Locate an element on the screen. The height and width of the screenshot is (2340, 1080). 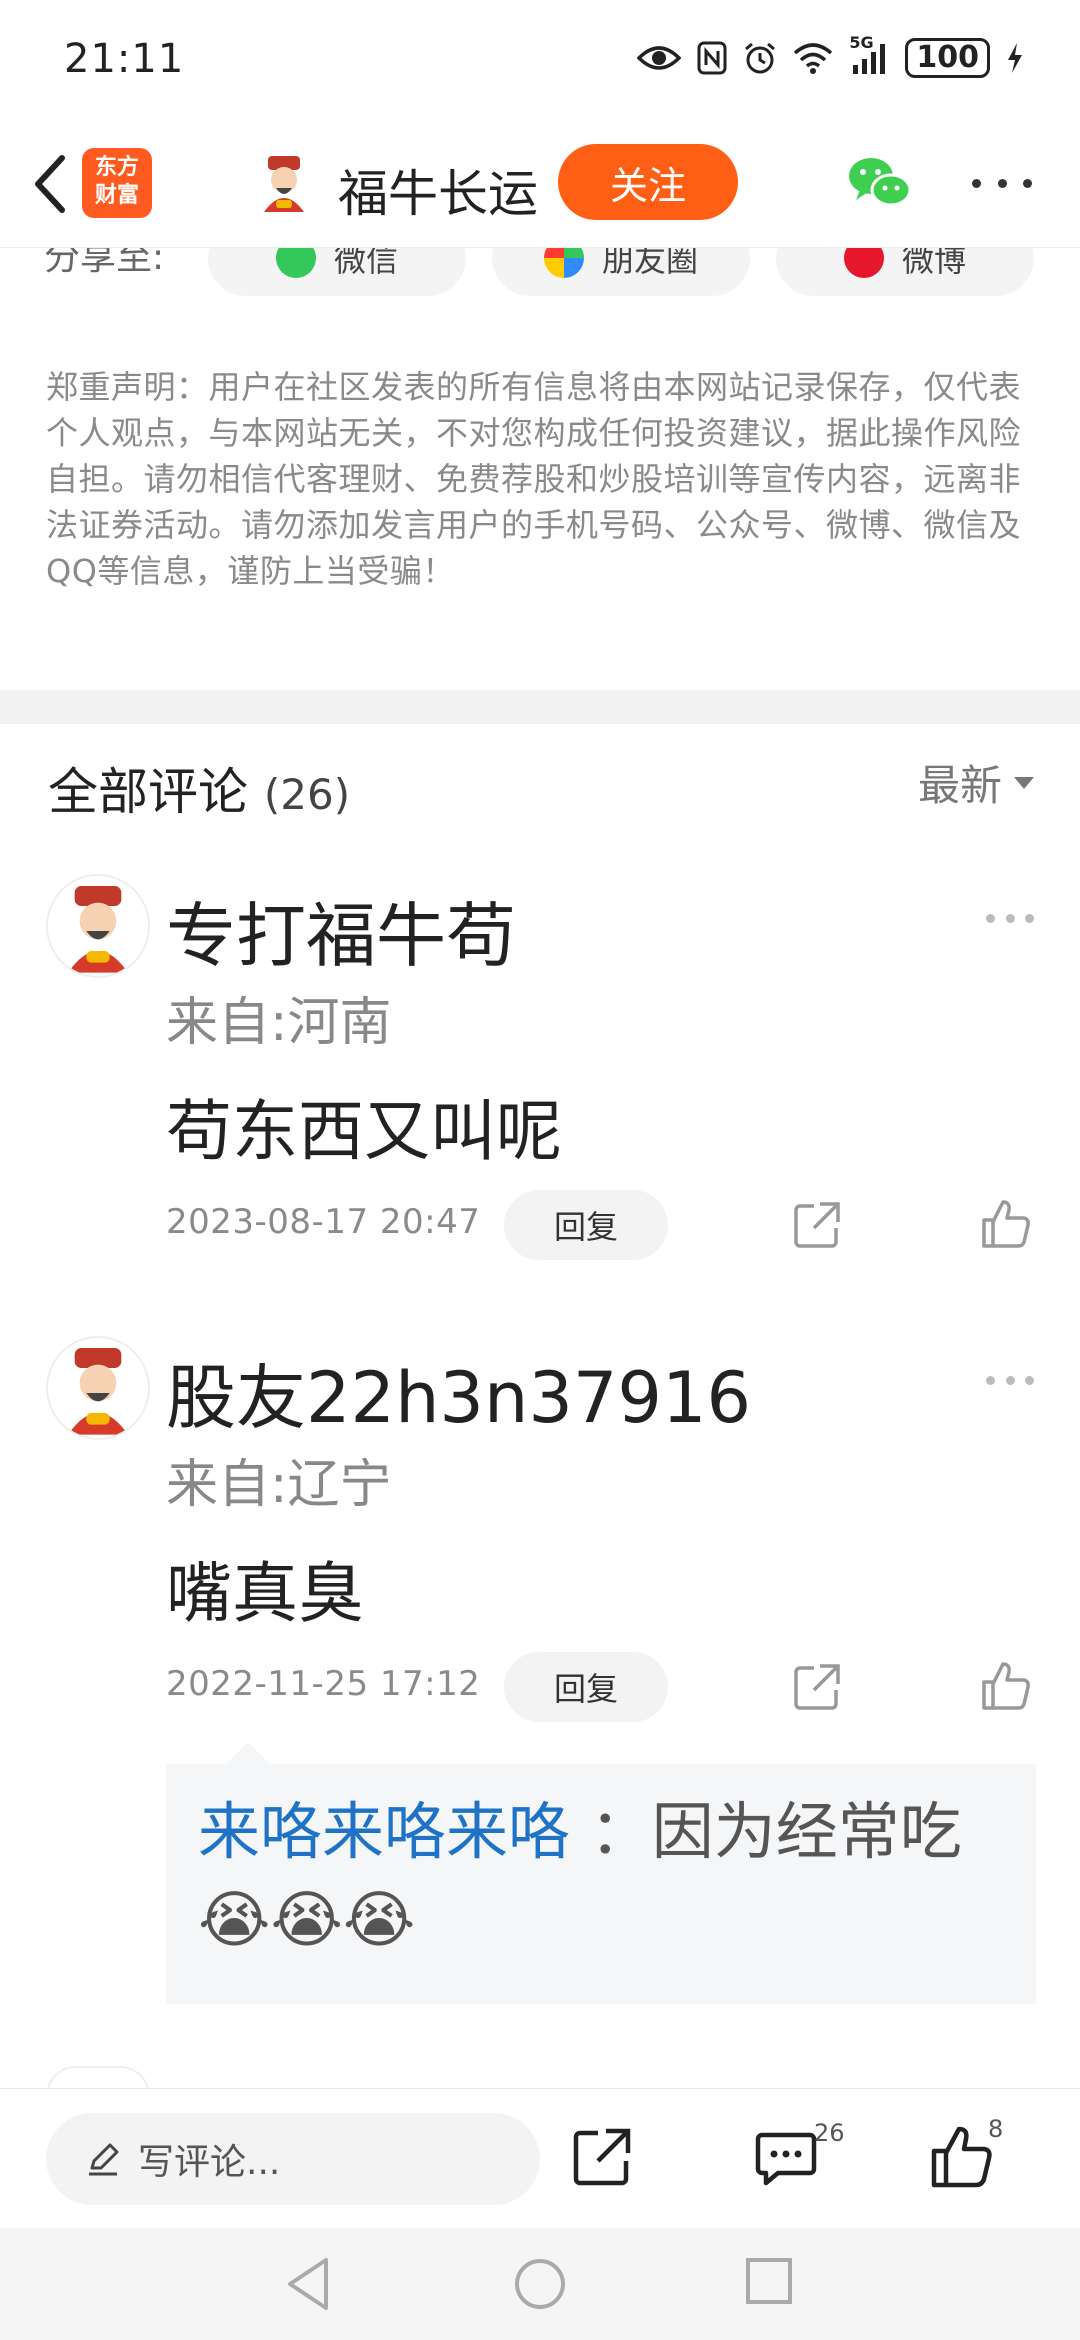
app-logo-text: 东方财富 is located at coordinates (116, 181).